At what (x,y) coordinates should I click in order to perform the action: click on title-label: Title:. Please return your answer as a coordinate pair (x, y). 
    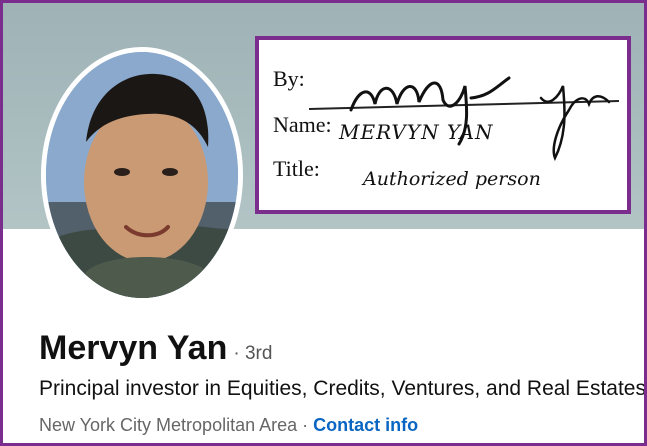
    Looking at the image, I should click on (296, 168).